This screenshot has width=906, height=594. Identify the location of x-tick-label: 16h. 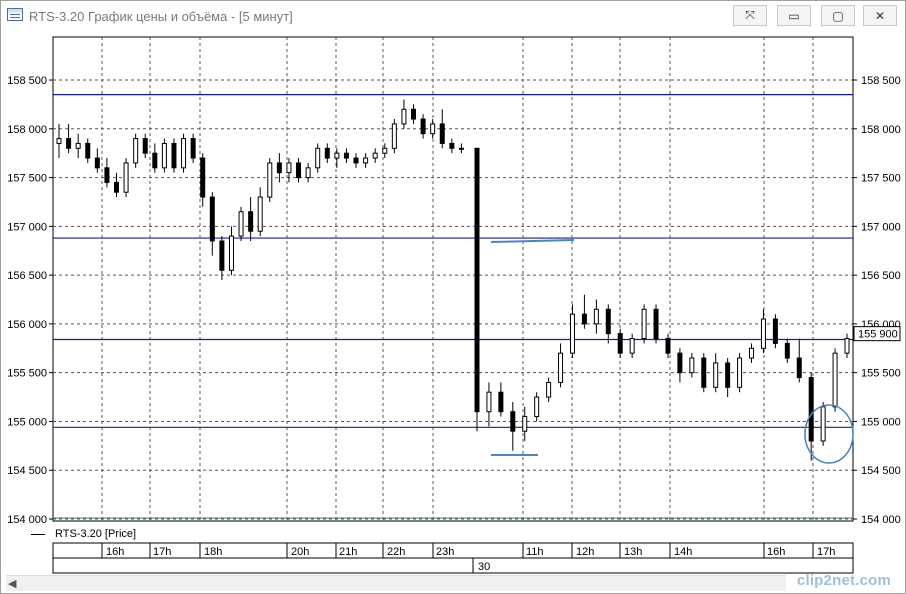
(115, 552).